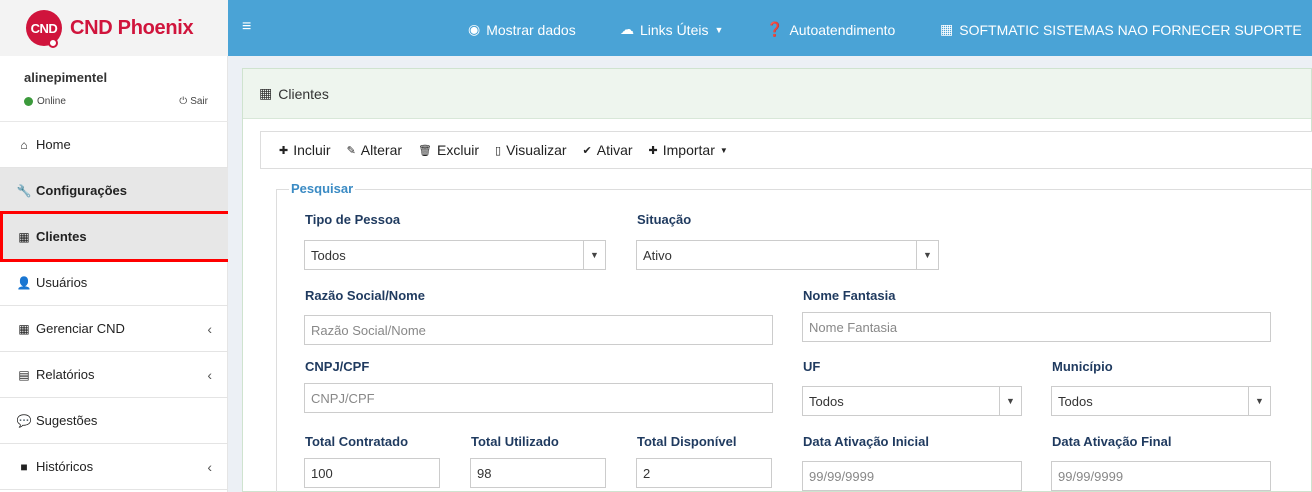  I want to click on logout-label: Sair, so click(199, 101).